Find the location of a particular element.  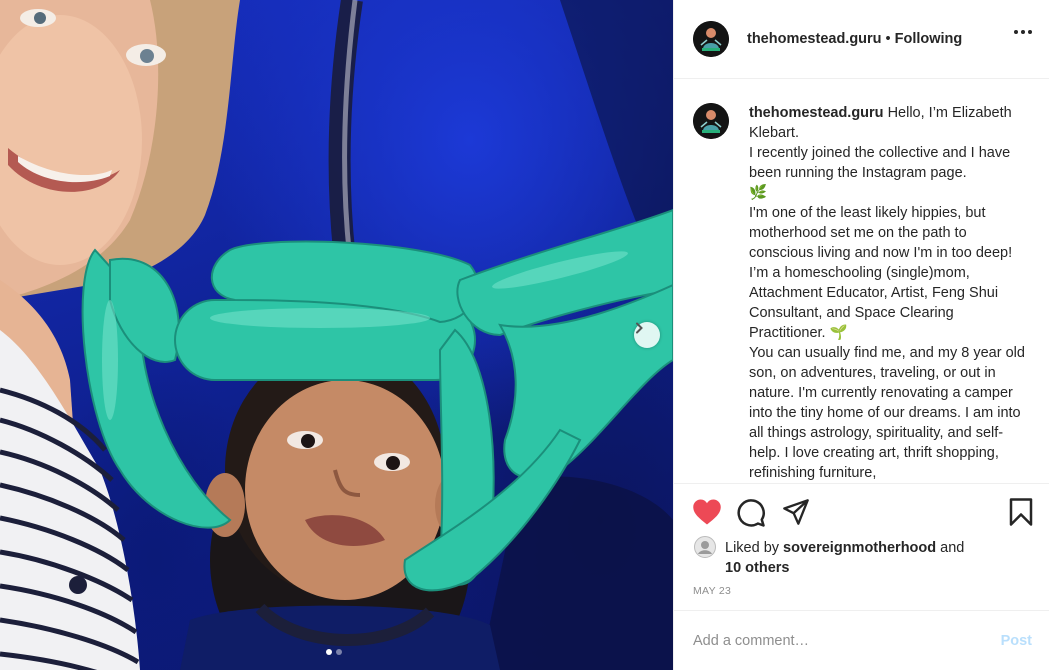

liker-avatar-image is located at coordinates (705, 547).